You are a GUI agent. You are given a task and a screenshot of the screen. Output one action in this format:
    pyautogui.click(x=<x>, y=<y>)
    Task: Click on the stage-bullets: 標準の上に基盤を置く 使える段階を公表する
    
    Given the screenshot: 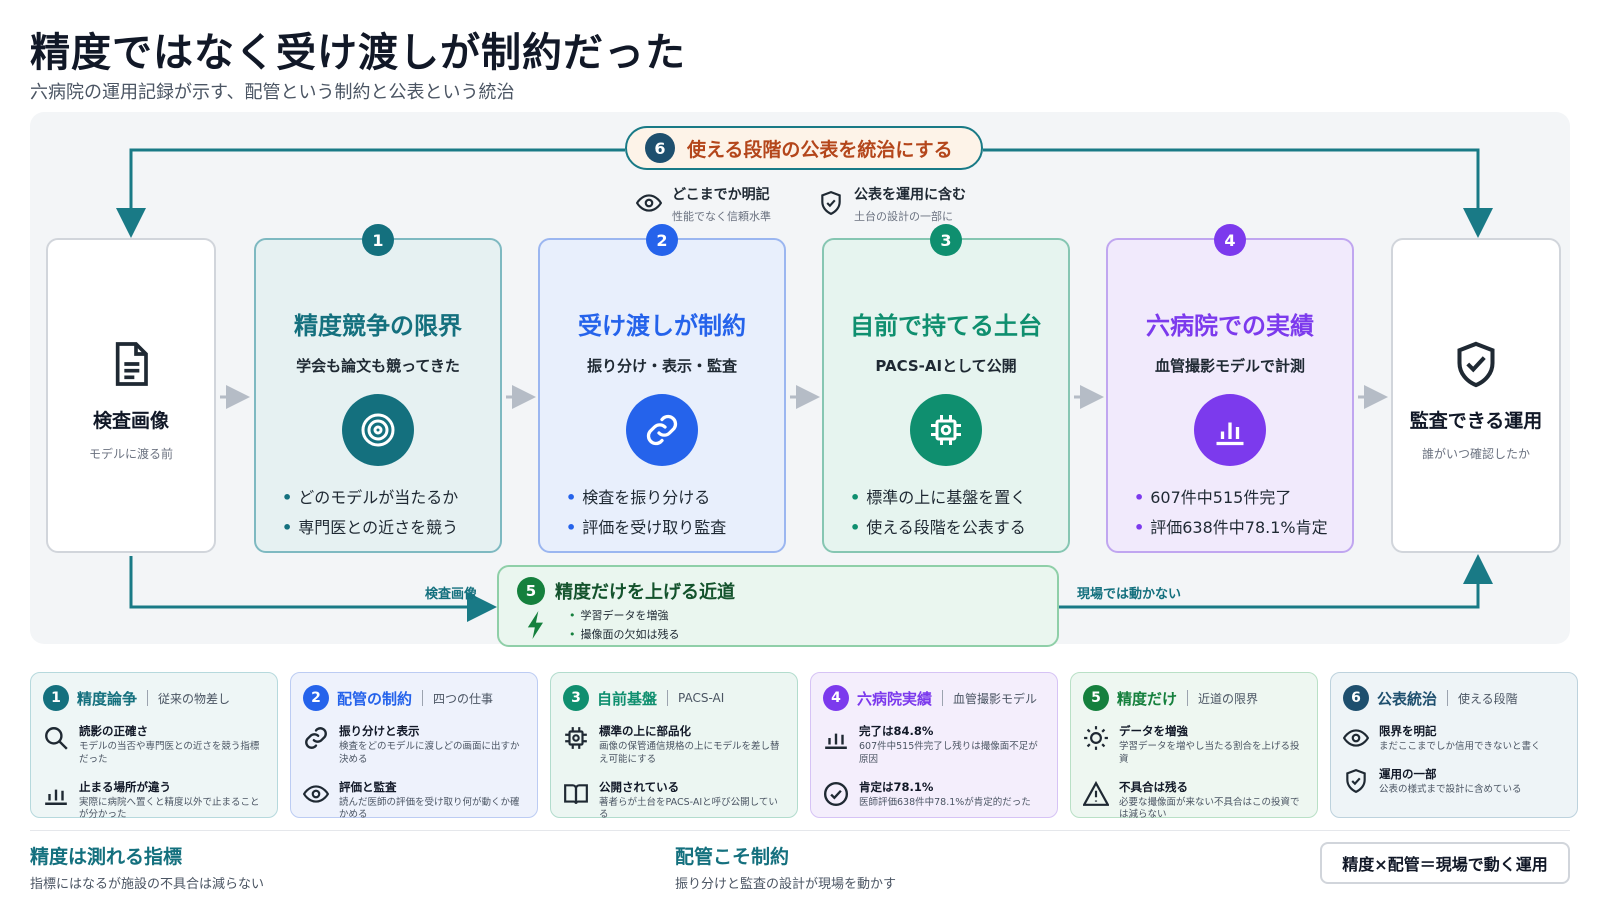 What is the action you would take?
    pyautogui.click(x=925, y=514)
    